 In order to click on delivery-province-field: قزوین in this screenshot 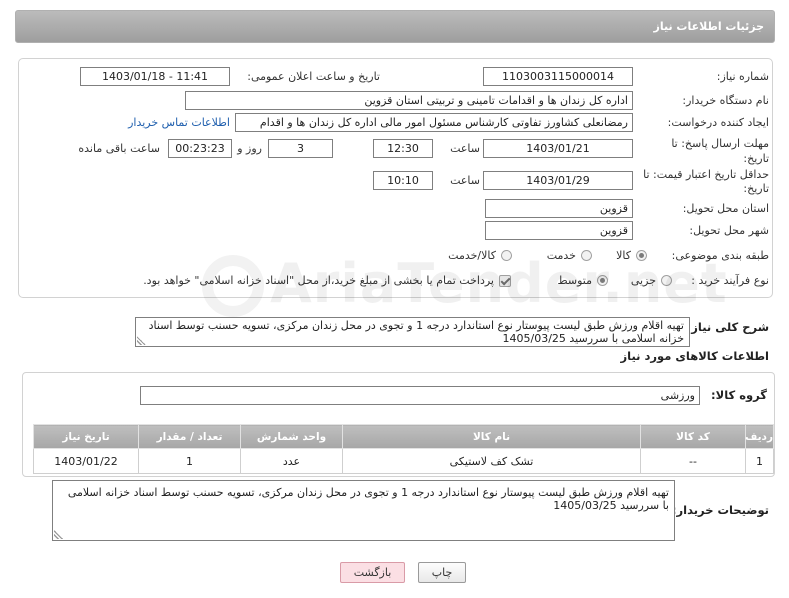, I will do `click(559, 208)`.